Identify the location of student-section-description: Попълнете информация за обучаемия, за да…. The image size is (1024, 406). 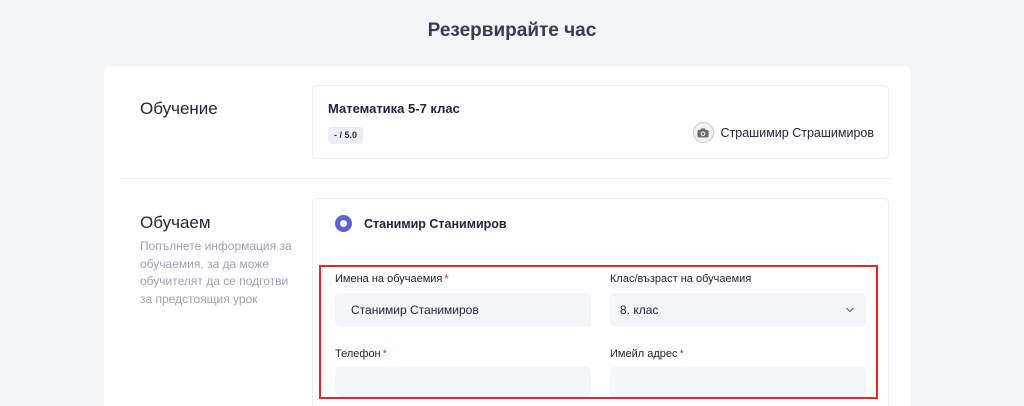
(220, 273).